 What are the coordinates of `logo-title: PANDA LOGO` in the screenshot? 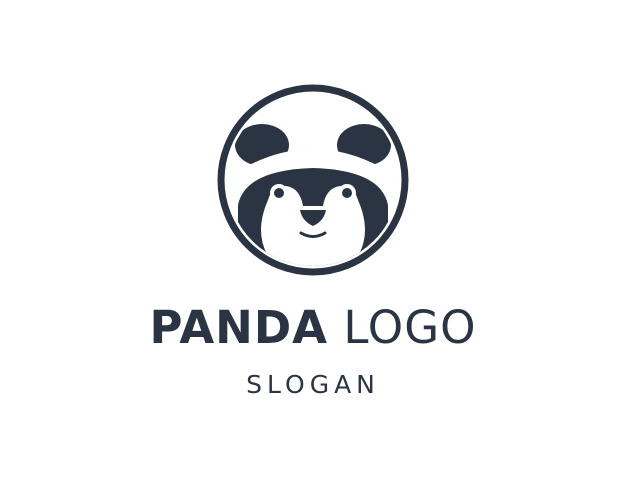 It's located at (313, 328).